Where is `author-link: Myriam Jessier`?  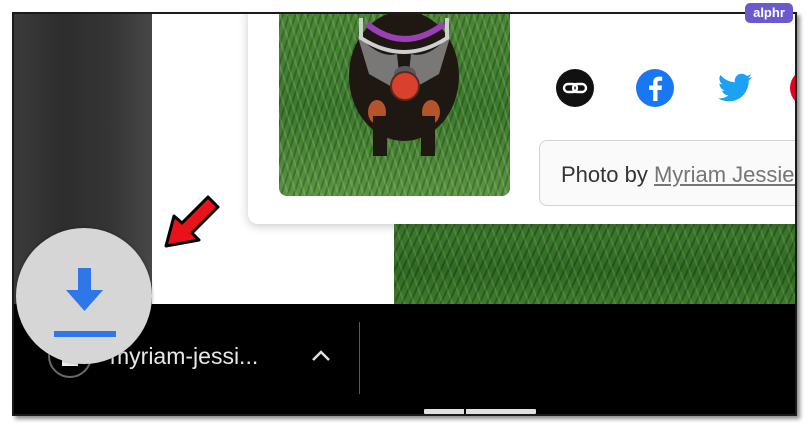
author-link: Myriam Jessier is located at coordinates (724, 174).